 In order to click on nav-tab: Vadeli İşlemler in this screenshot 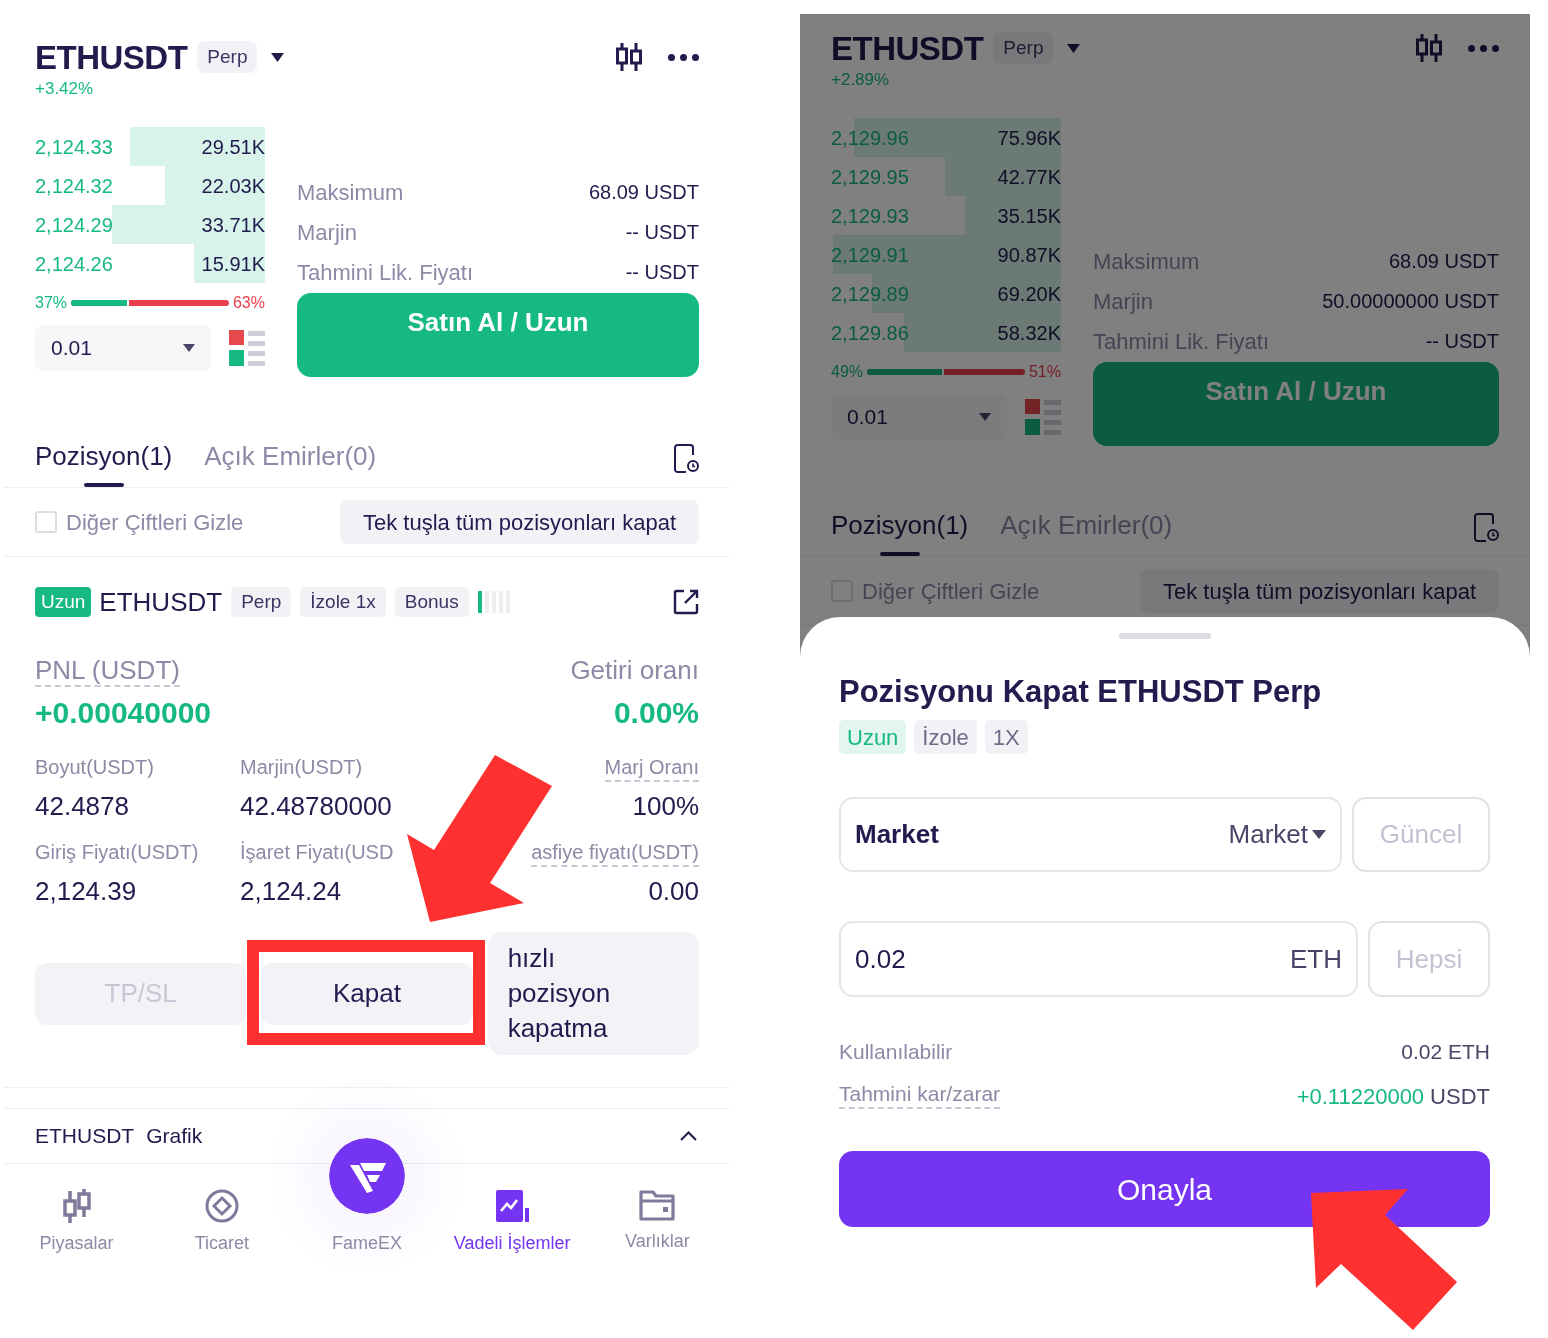, I will do `click(512, 1221)`.